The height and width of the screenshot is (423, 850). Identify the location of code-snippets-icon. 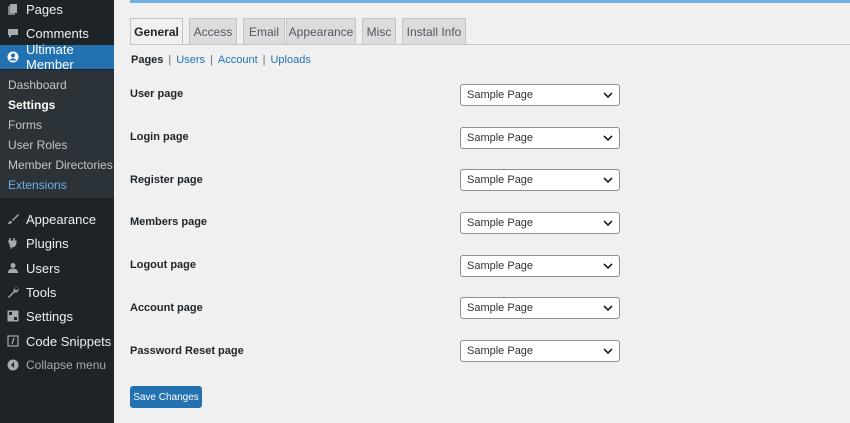
(13, 341).